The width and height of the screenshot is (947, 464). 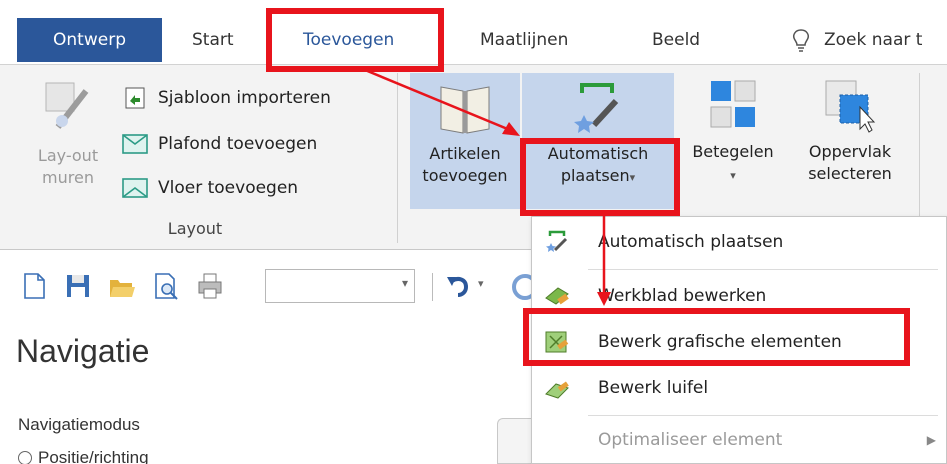 What do you see at coordinates (873, 40) in the screenshot?
I see `search-tell-me: Zoek naar t` at bounding box center [873, 40].